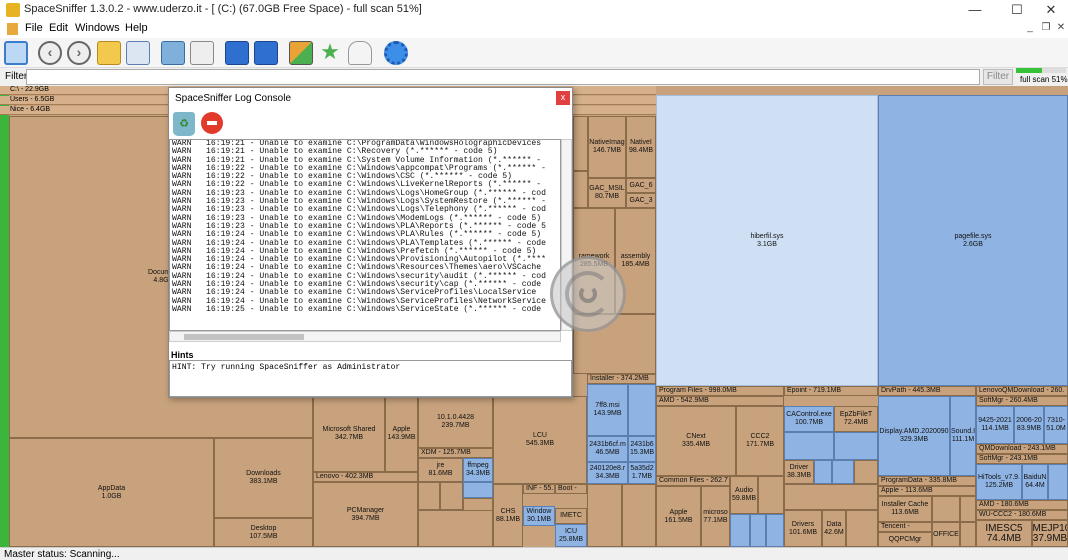  Describe the element at coordinates (720, 391) in the screenshot. I see `tile-progfiles: Program Files - 998.0MB` at that location.